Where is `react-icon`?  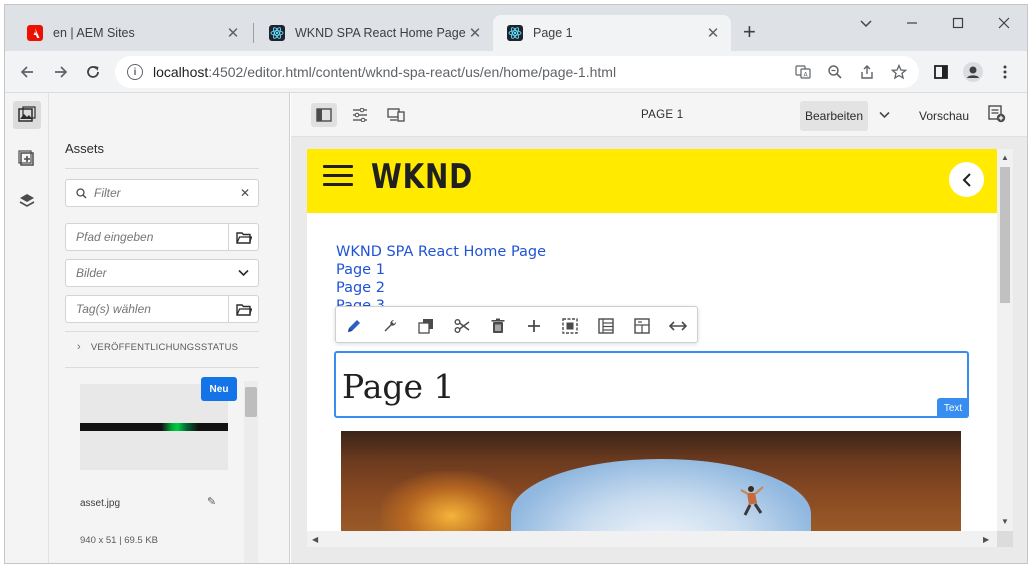
react-icon is located at coordinates (277, 33).